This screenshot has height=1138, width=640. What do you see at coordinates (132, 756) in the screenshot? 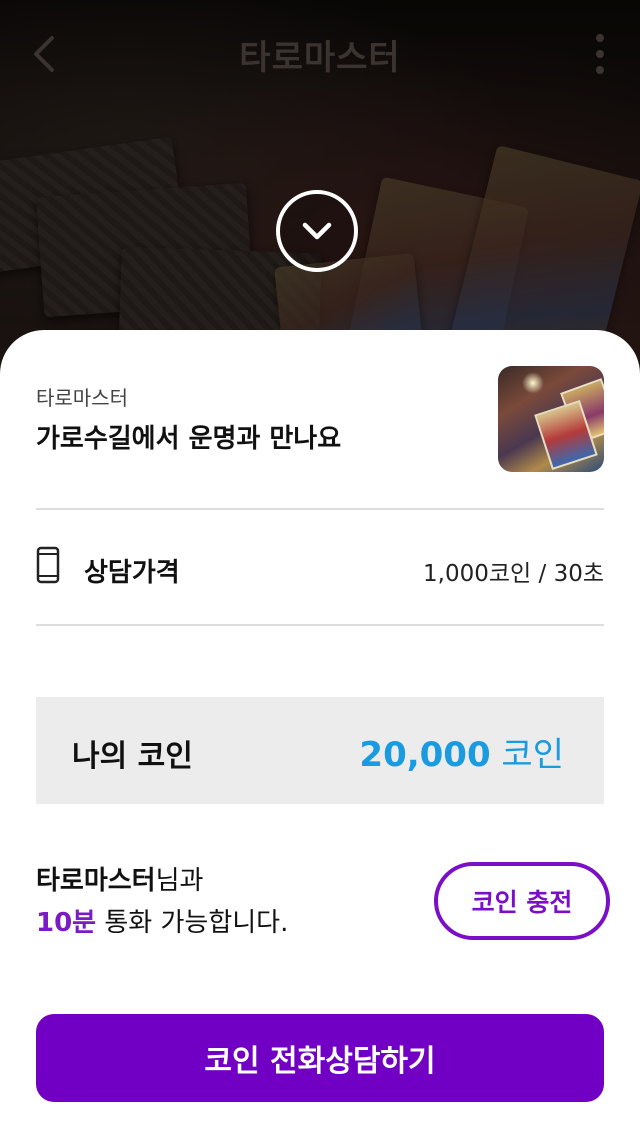
I see `my-coin-label: 나의 코인` at bounding box center [132, 756].